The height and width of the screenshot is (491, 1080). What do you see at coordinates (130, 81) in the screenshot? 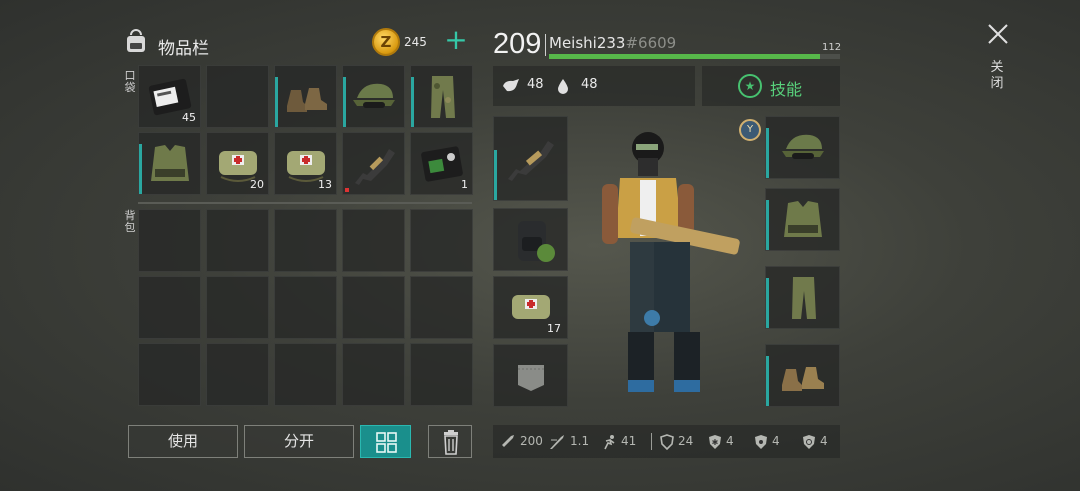
I see `pocket-label: 口袋` at bounding box center [130, 81].